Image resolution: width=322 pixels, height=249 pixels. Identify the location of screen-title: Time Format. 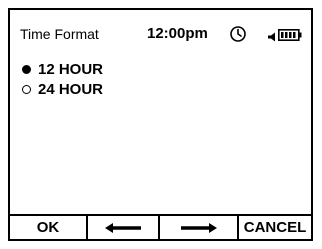
(59, 34).